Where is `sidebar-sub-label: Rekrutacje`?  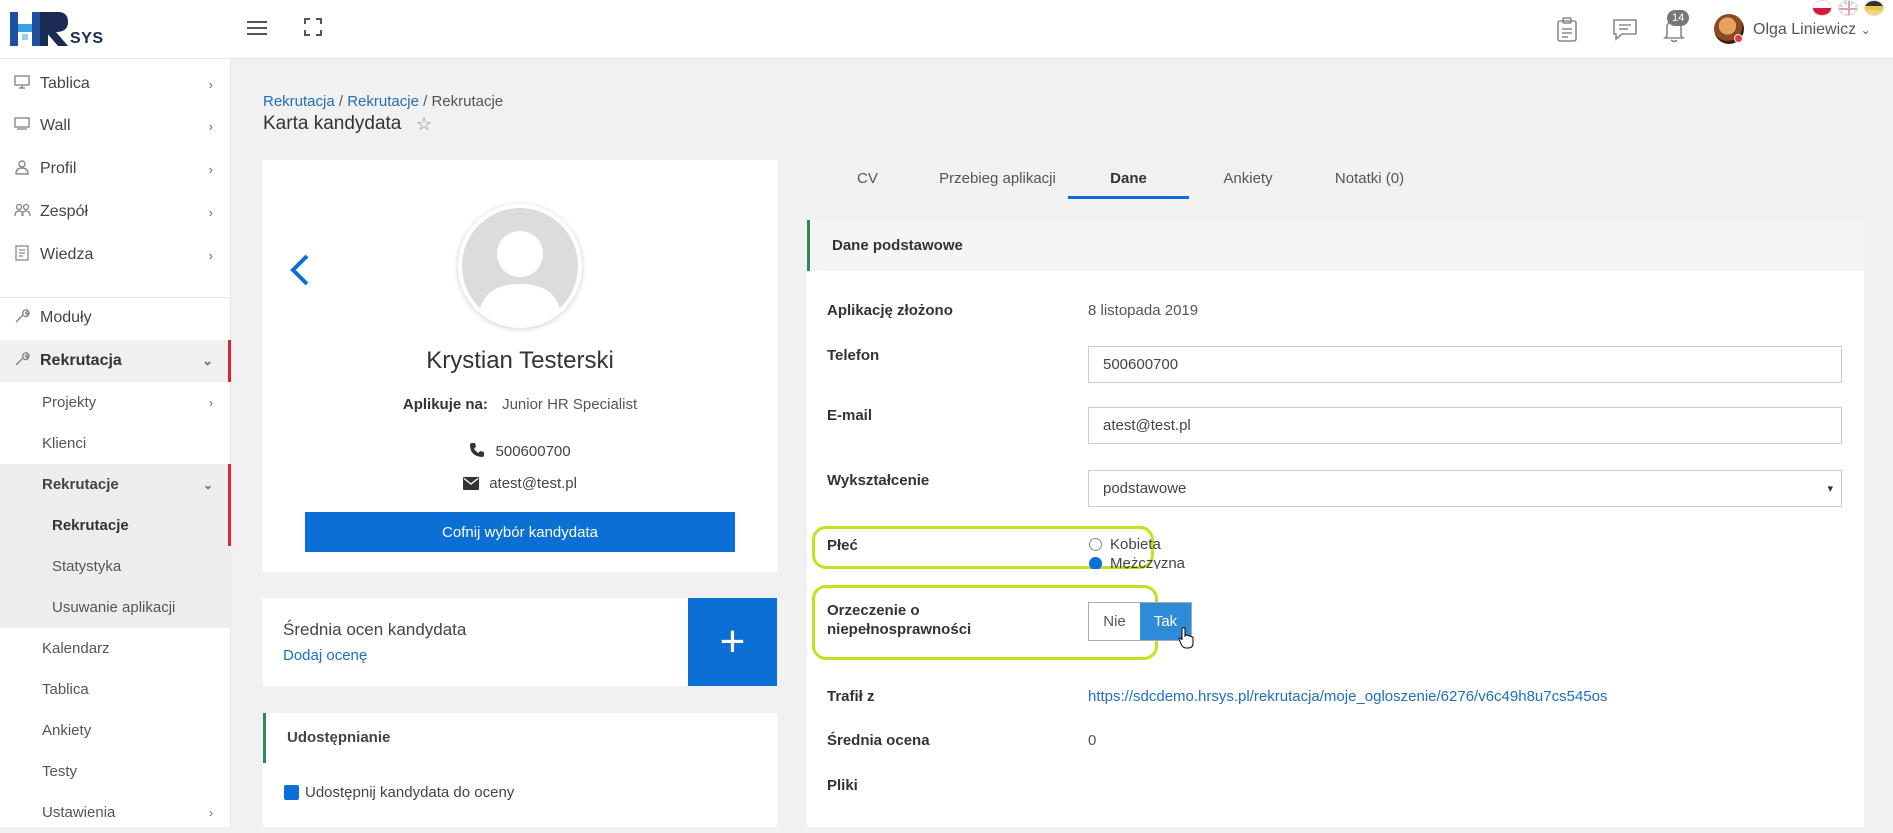
sidebar-sub-label: Rekrutacje is located at coordinates (80, 484).